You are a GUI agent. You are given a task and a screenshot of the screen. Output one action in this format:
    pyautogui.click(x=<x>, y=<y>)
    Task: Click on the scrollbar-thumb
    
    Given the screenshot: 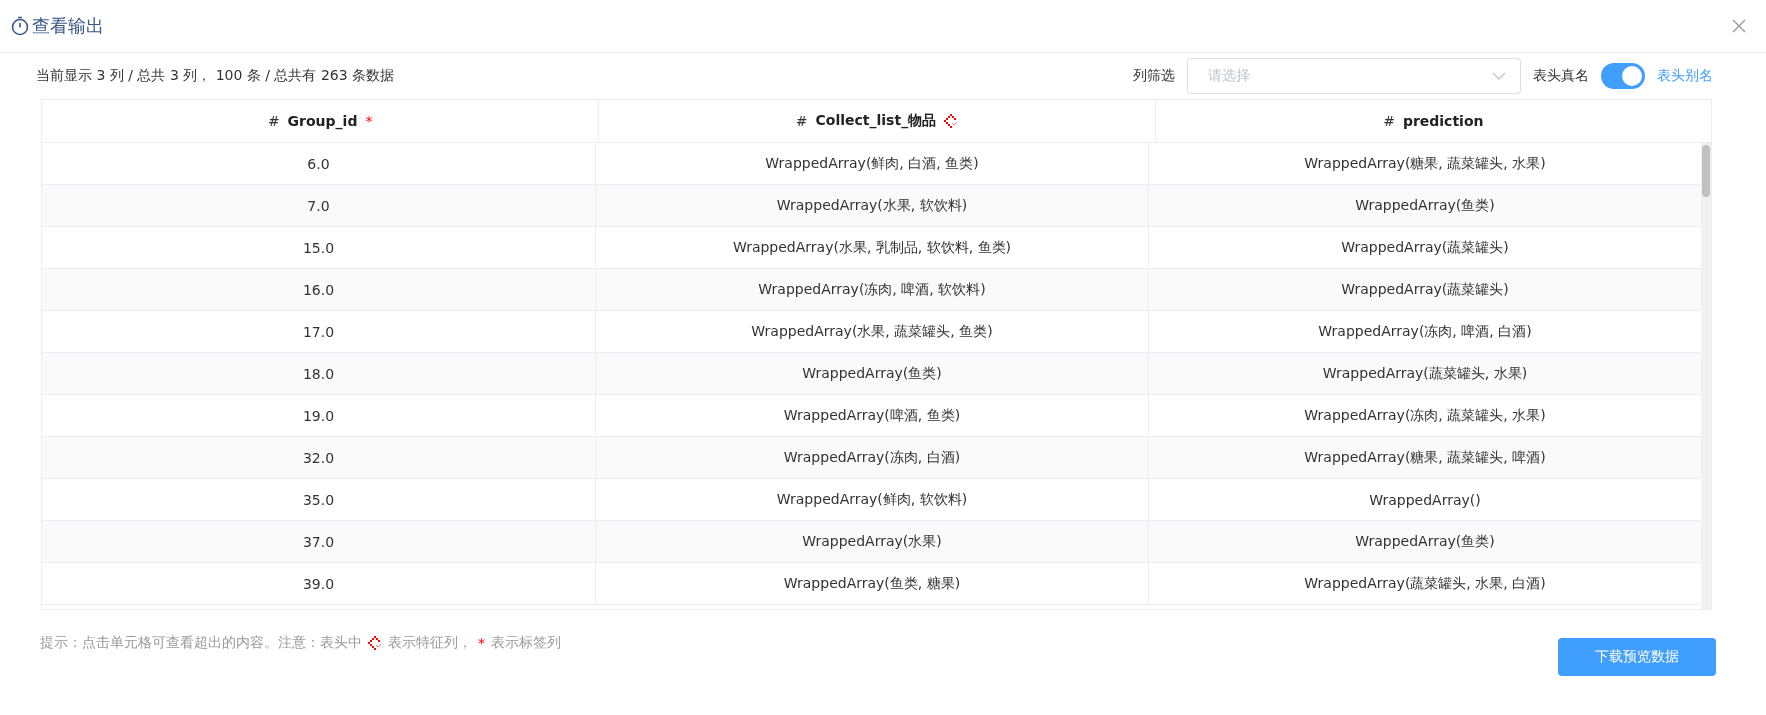 What is the action you would take?
    pyautogui.click(x=1706, y=171)
    